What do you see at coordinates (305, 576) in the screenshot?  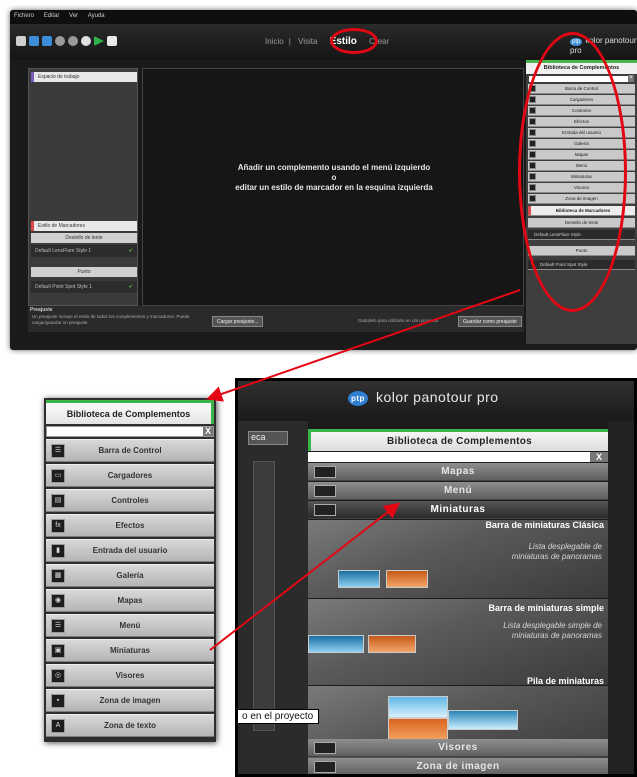 I see `arrow-to-right-zoom` at bounding box center [305, 576].